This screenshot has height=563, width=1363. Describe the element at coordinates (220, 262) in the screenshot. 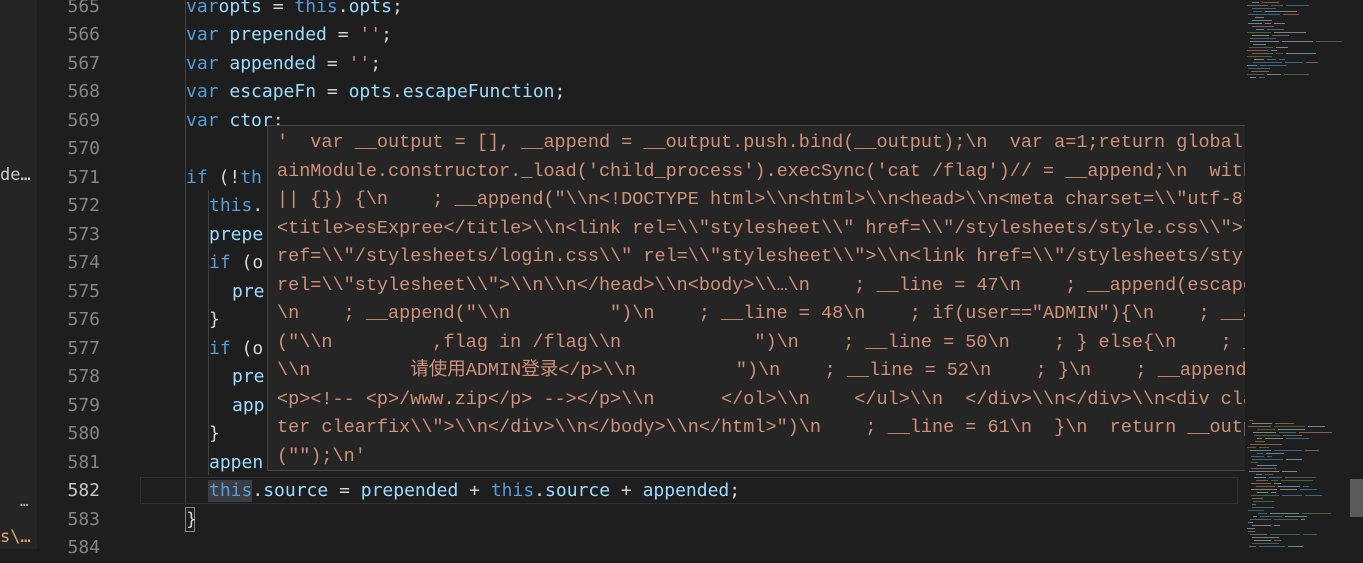

I see `code-token: if` at that location.